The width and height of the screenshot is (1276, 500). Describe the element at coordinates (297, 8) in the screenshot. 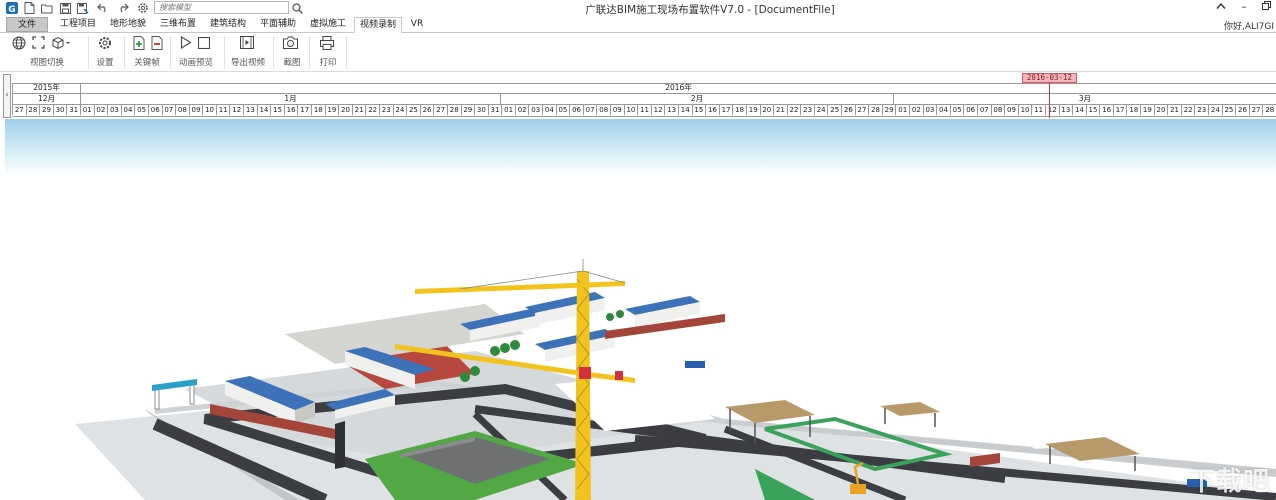

I see `search-icon` at that location.